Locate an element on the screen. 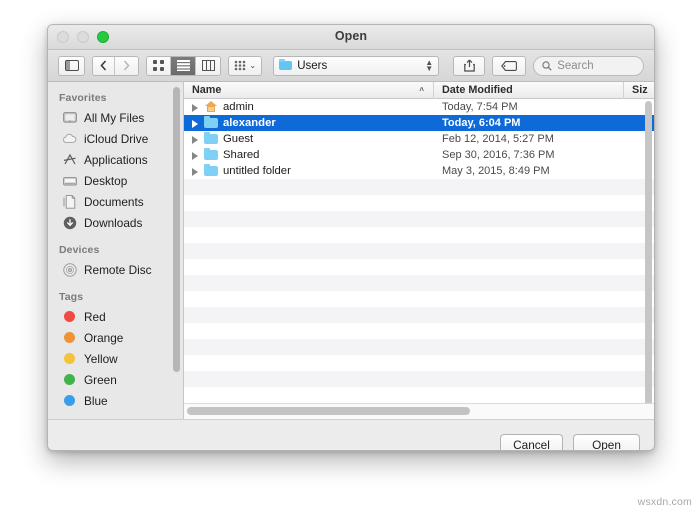  dialog-footer: Cancel Open is located at coordinates (351, 434).